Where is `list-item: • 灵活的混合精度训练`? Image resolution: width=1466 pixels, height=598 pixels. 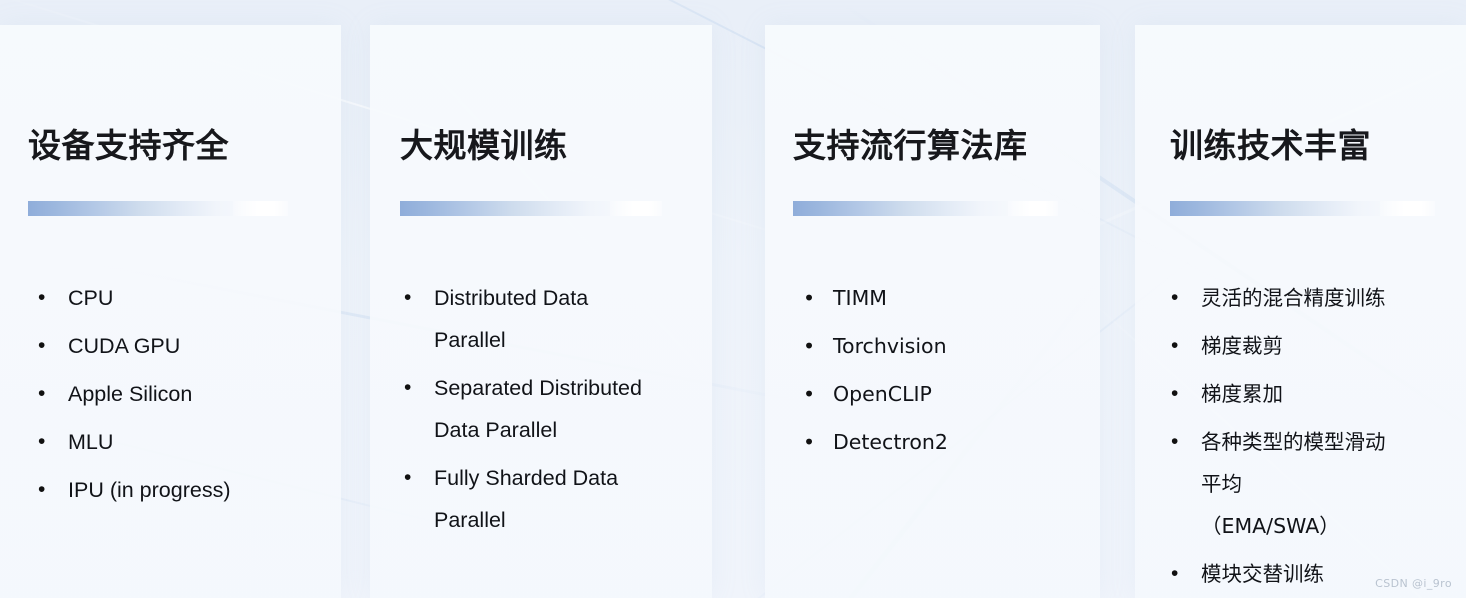 list-item: • 灵活的混合精度训练 is located at coordinates (1309, 298).